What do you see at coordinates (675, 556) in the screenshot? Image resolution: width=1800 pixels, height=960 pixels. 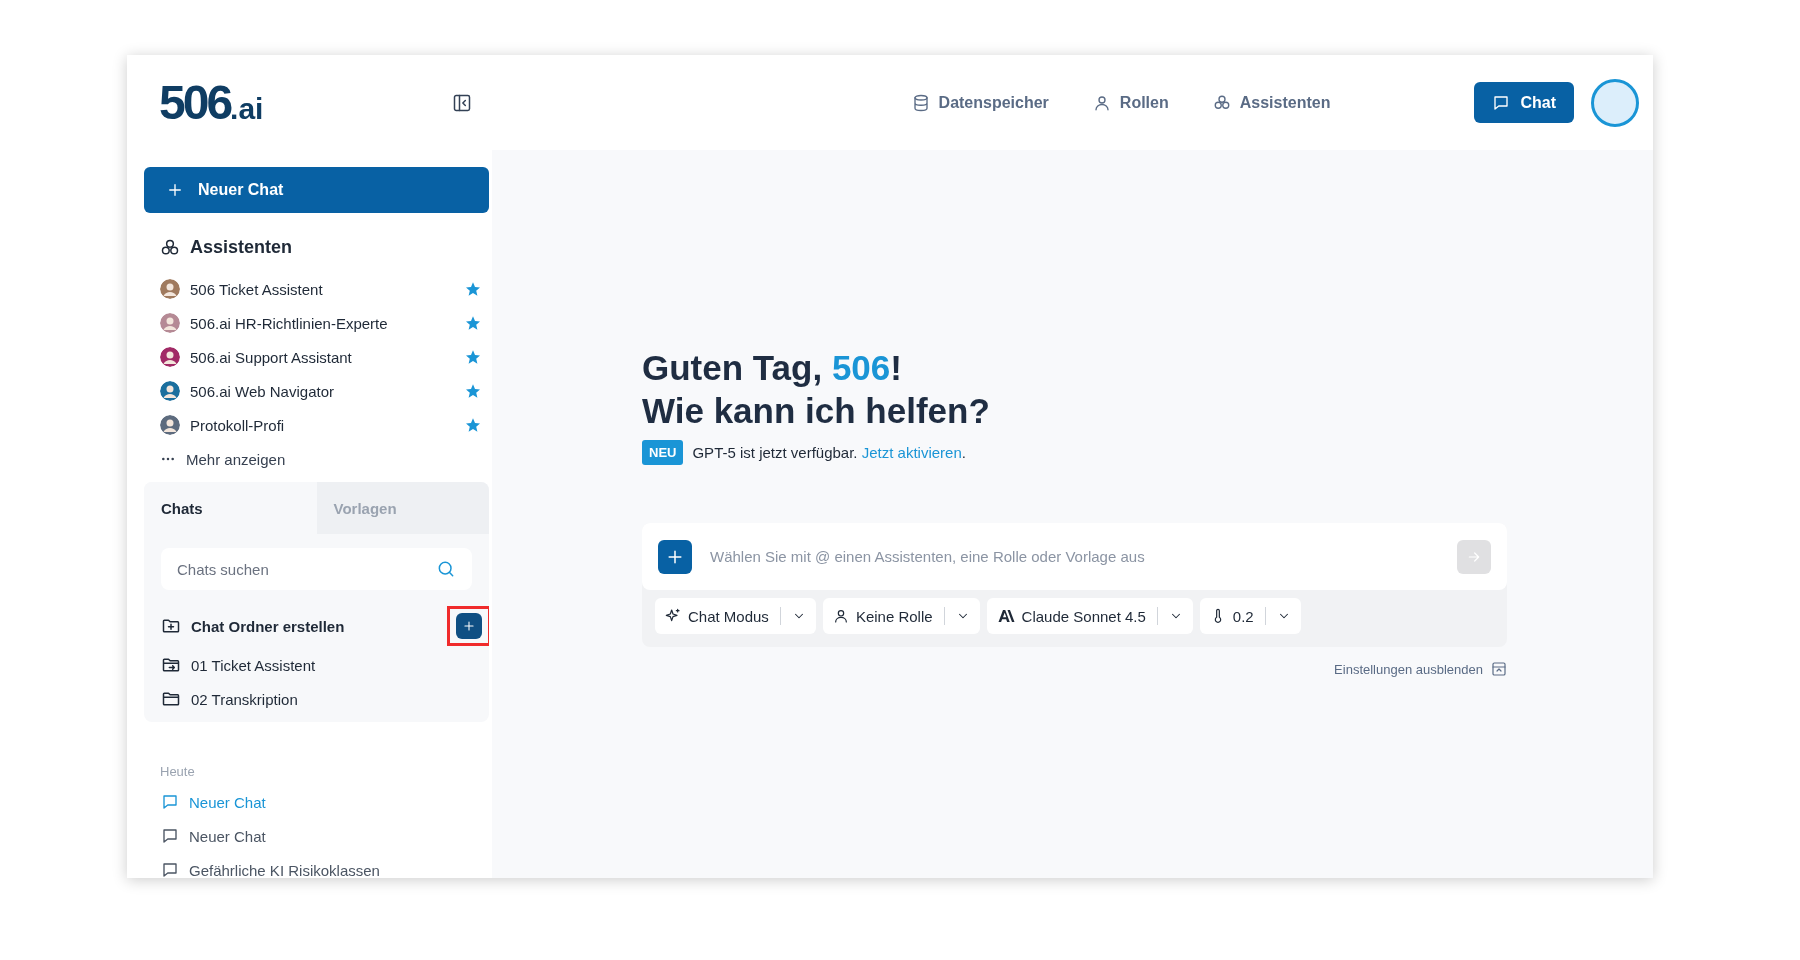 I see `add-button` at bounding box center [675, 556].